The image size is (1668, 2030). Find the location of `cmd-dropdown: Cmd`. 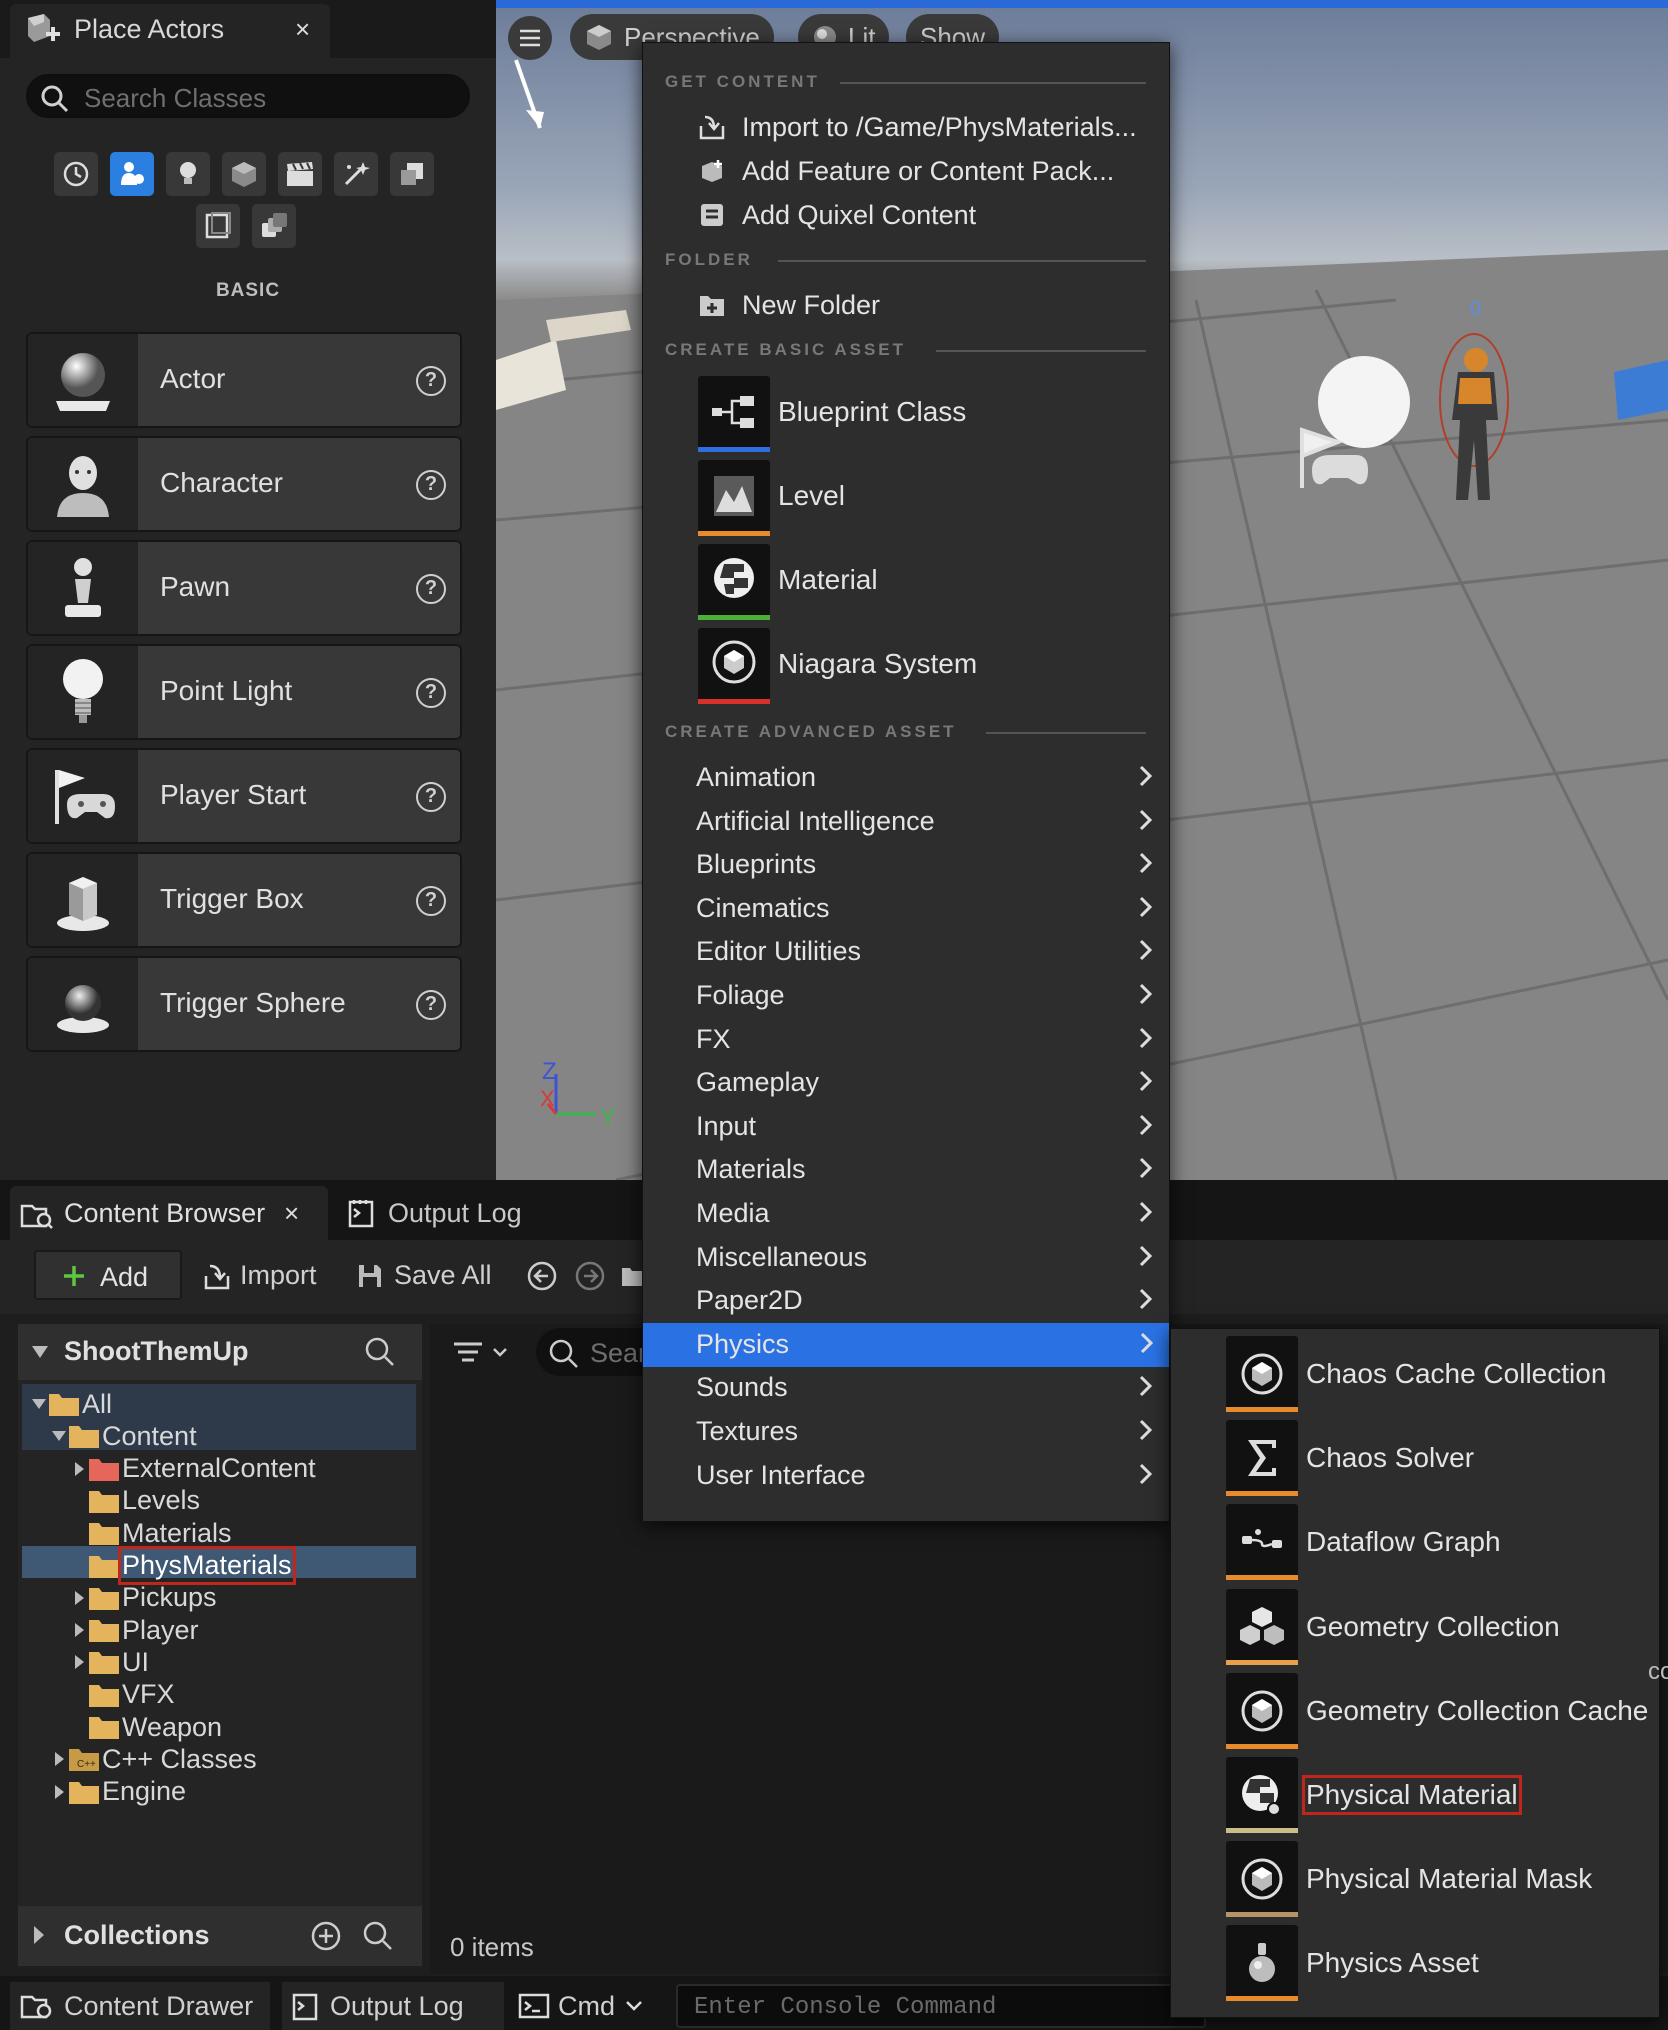

cmd-dropdown: Cmd is located at coordinates (584, 2006).